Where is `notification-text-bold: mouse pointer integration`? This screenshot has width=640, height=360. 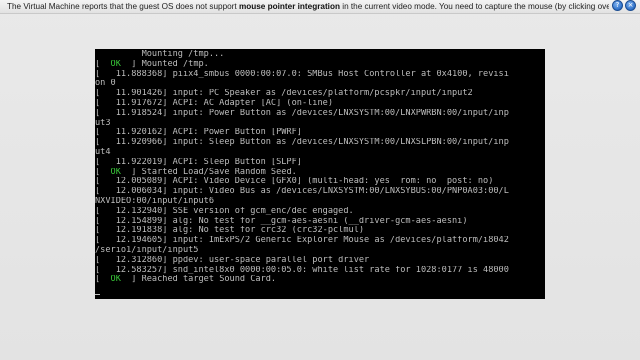 notification-text-bold: mouse pointer integration is located at coordinates (289, 6).